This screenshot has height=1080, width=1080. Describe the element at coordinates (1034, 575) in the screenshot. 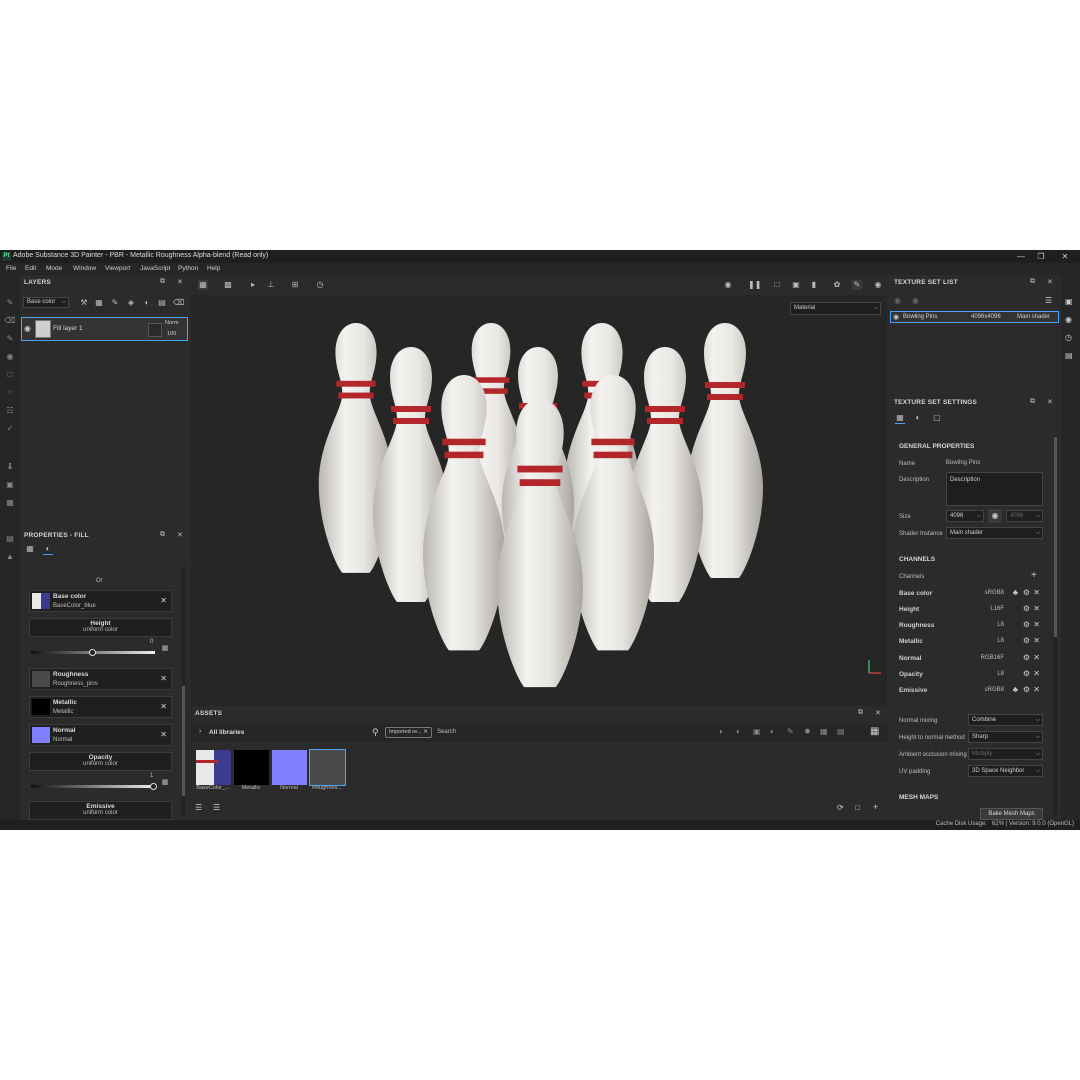

I see `add-channel-icon: +` at that location.